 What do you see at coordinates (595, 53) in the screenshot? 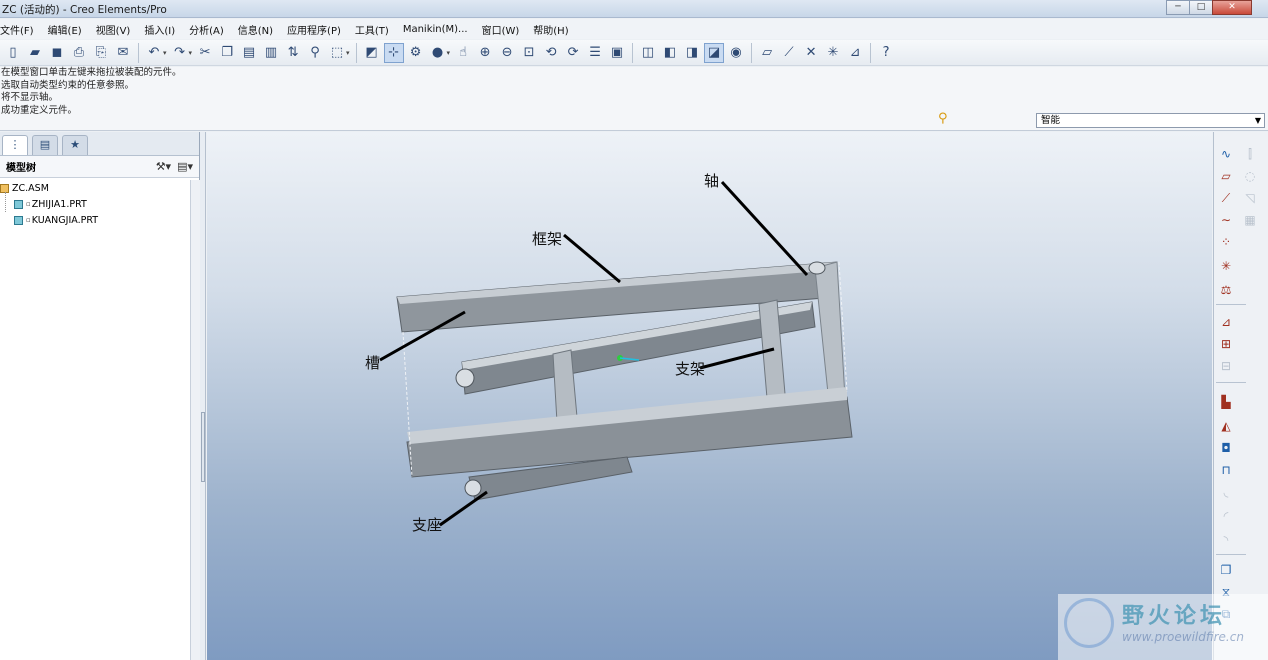
I see `layers-icon: ☰` at bounding box center [595, 53].